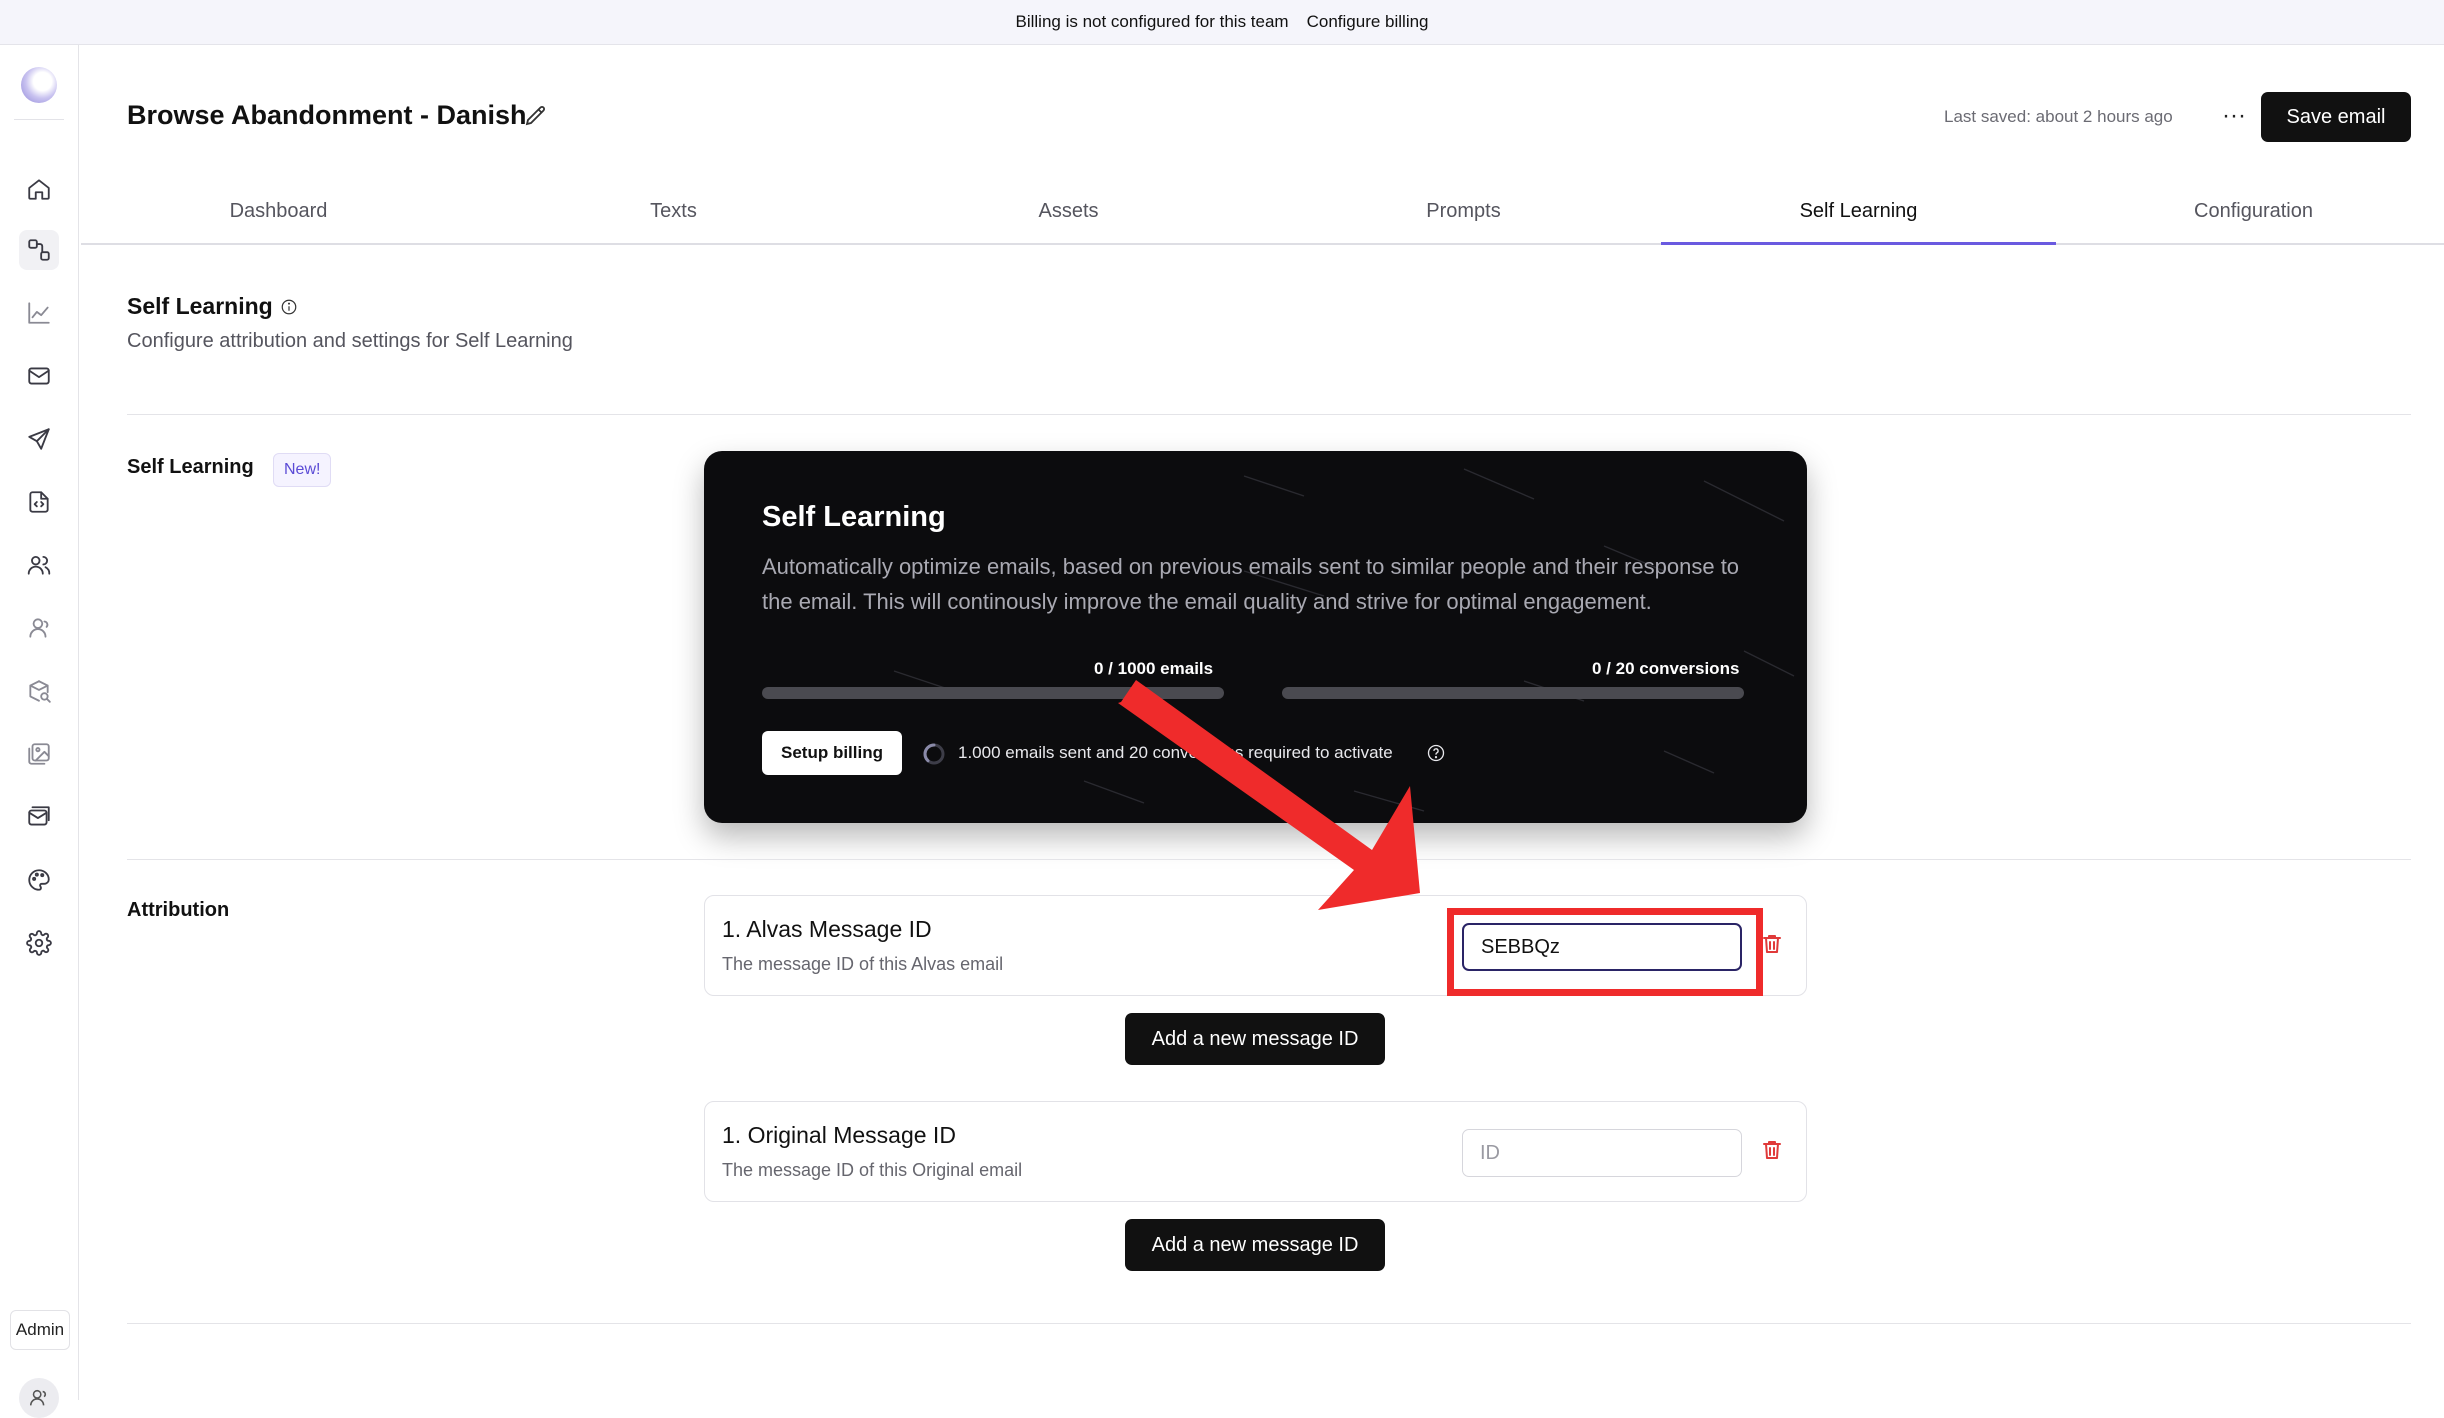 The image size is (2444, 1418). What do you see at coordinates (39, 502) in the screenshot?
I see `code-file-icon` at bounding box center [39, 502].